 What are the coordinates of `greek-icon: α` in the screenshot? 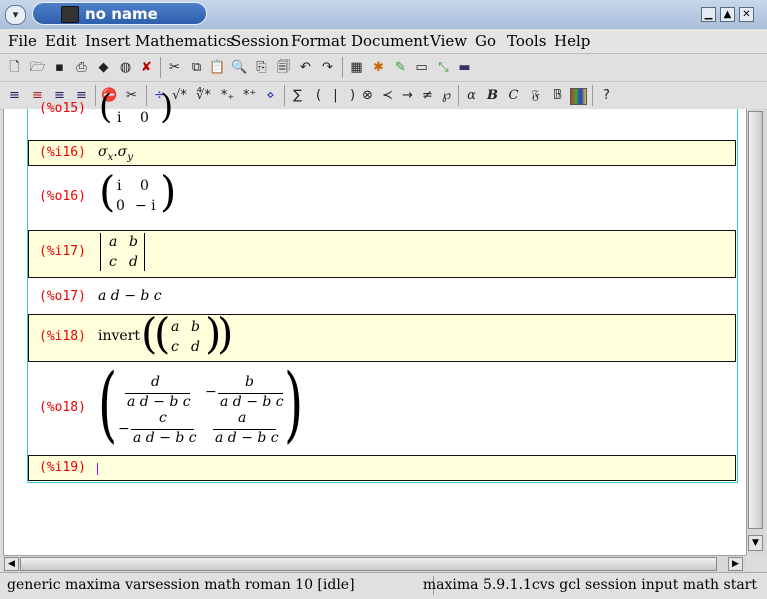 It's located at (471, 95).